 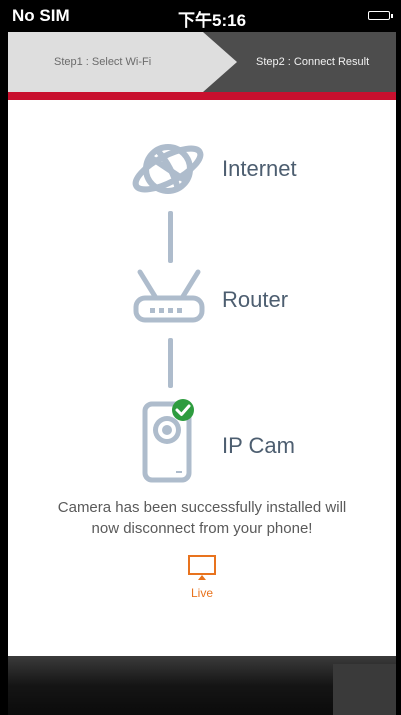 I want to click on step-1-tab: Step1 : Select Wi-Fi, so click(x=105, y=62).